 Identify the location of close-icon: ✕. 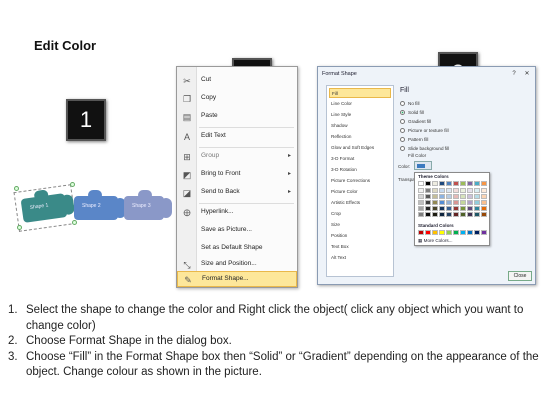
(527, 74).